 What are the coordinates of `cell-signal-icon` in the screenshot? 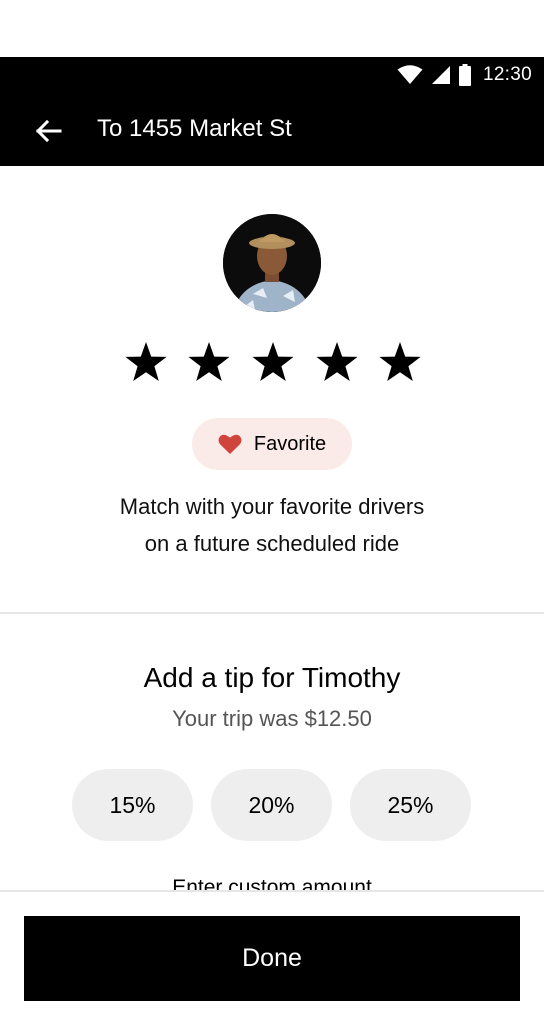 It's located at (440, 75).